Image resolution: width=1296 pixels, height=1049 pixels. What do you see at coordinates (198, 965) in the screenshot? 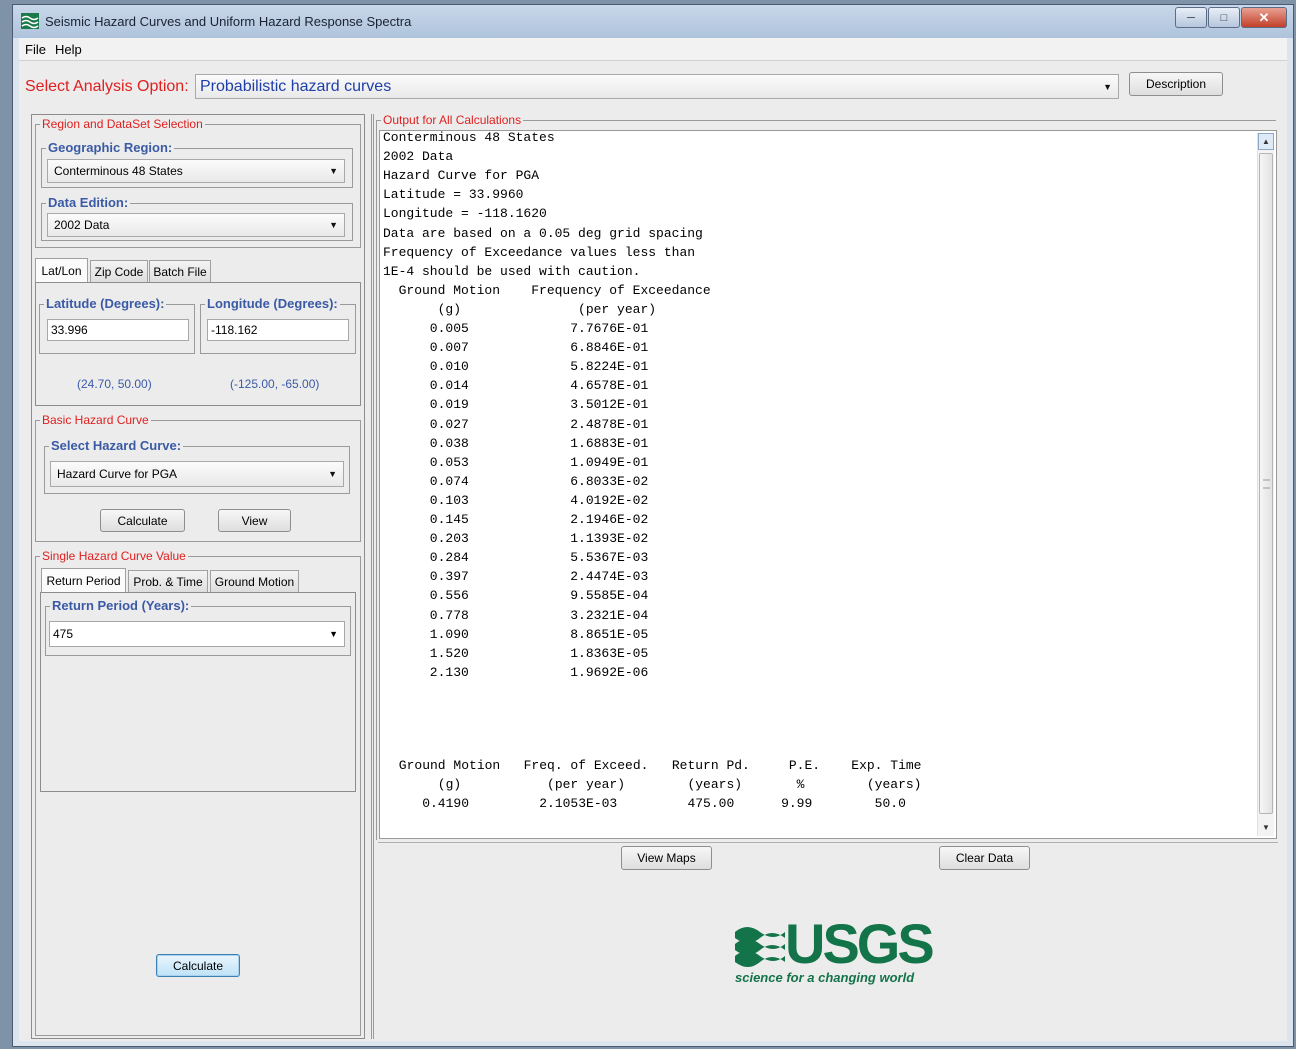
I see `single-calculate-button: Calculate` at bounding box center [198, 965].